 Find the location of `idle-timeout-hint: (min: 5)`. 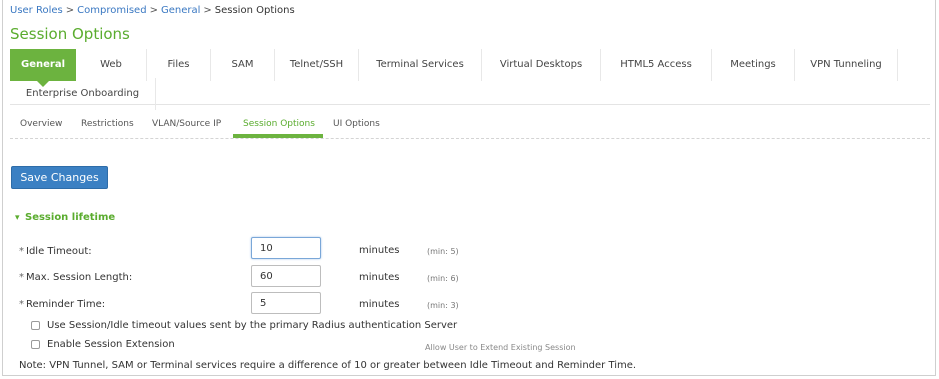

idle-timeout-hint: (min: 5) is located at coordinates (443, 251).